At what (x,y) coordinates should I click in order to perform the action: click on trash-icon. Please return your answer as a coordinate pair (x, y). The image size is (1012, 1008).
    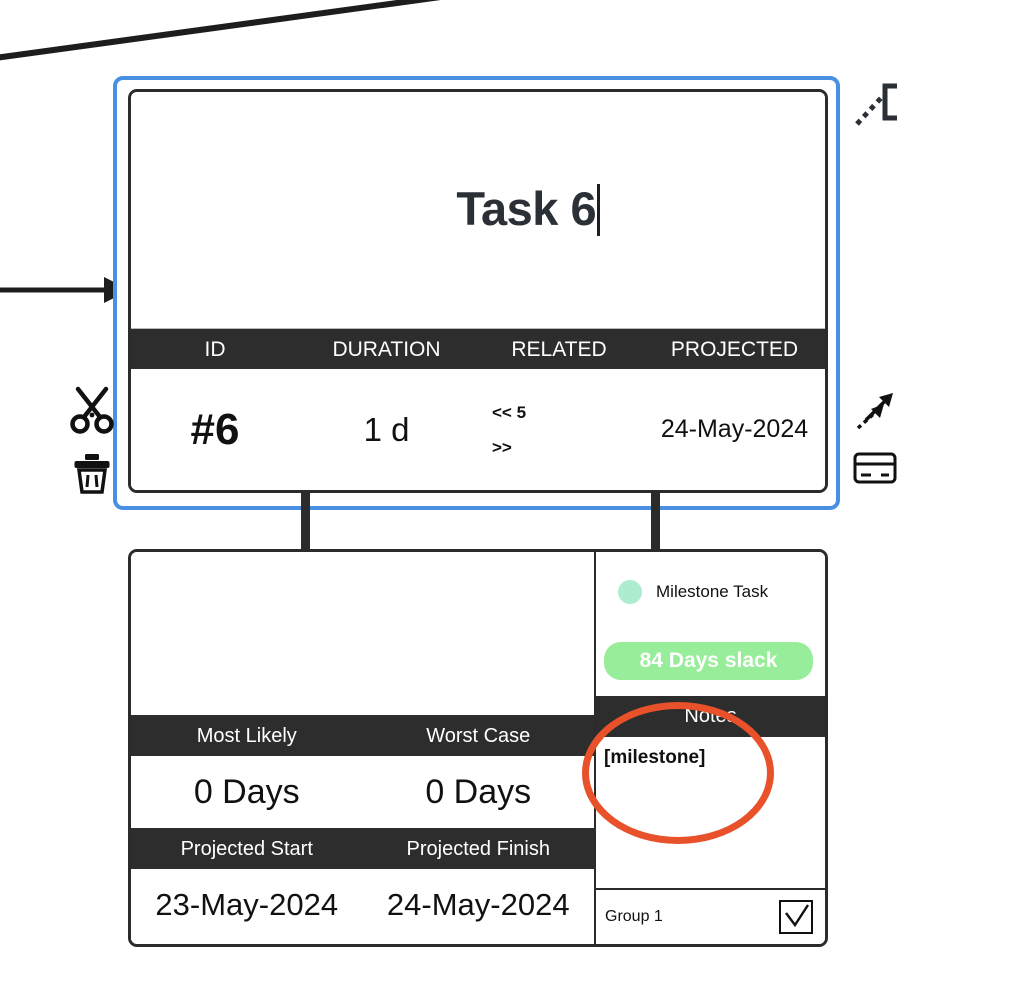
    Looking at the image, I should click on (92, 475).